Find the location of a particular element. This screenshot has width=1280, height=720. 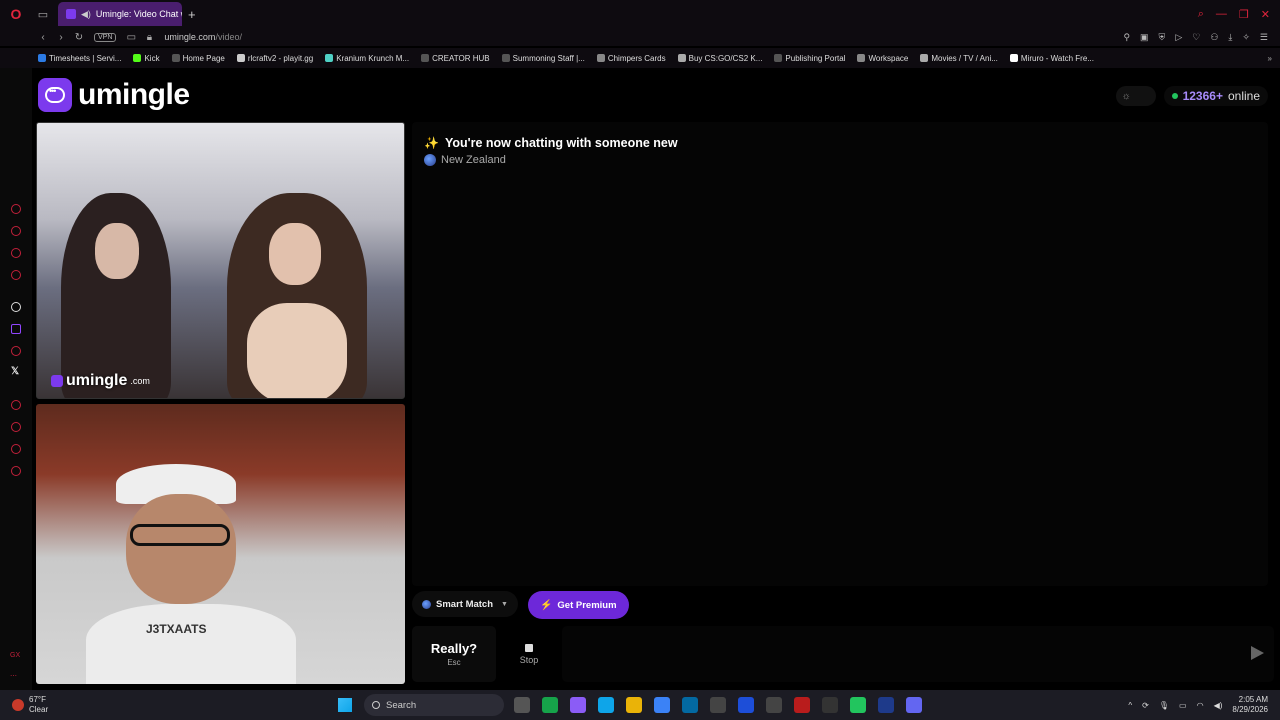

umingle-logo: umingle is located at coordinates (114, 95).